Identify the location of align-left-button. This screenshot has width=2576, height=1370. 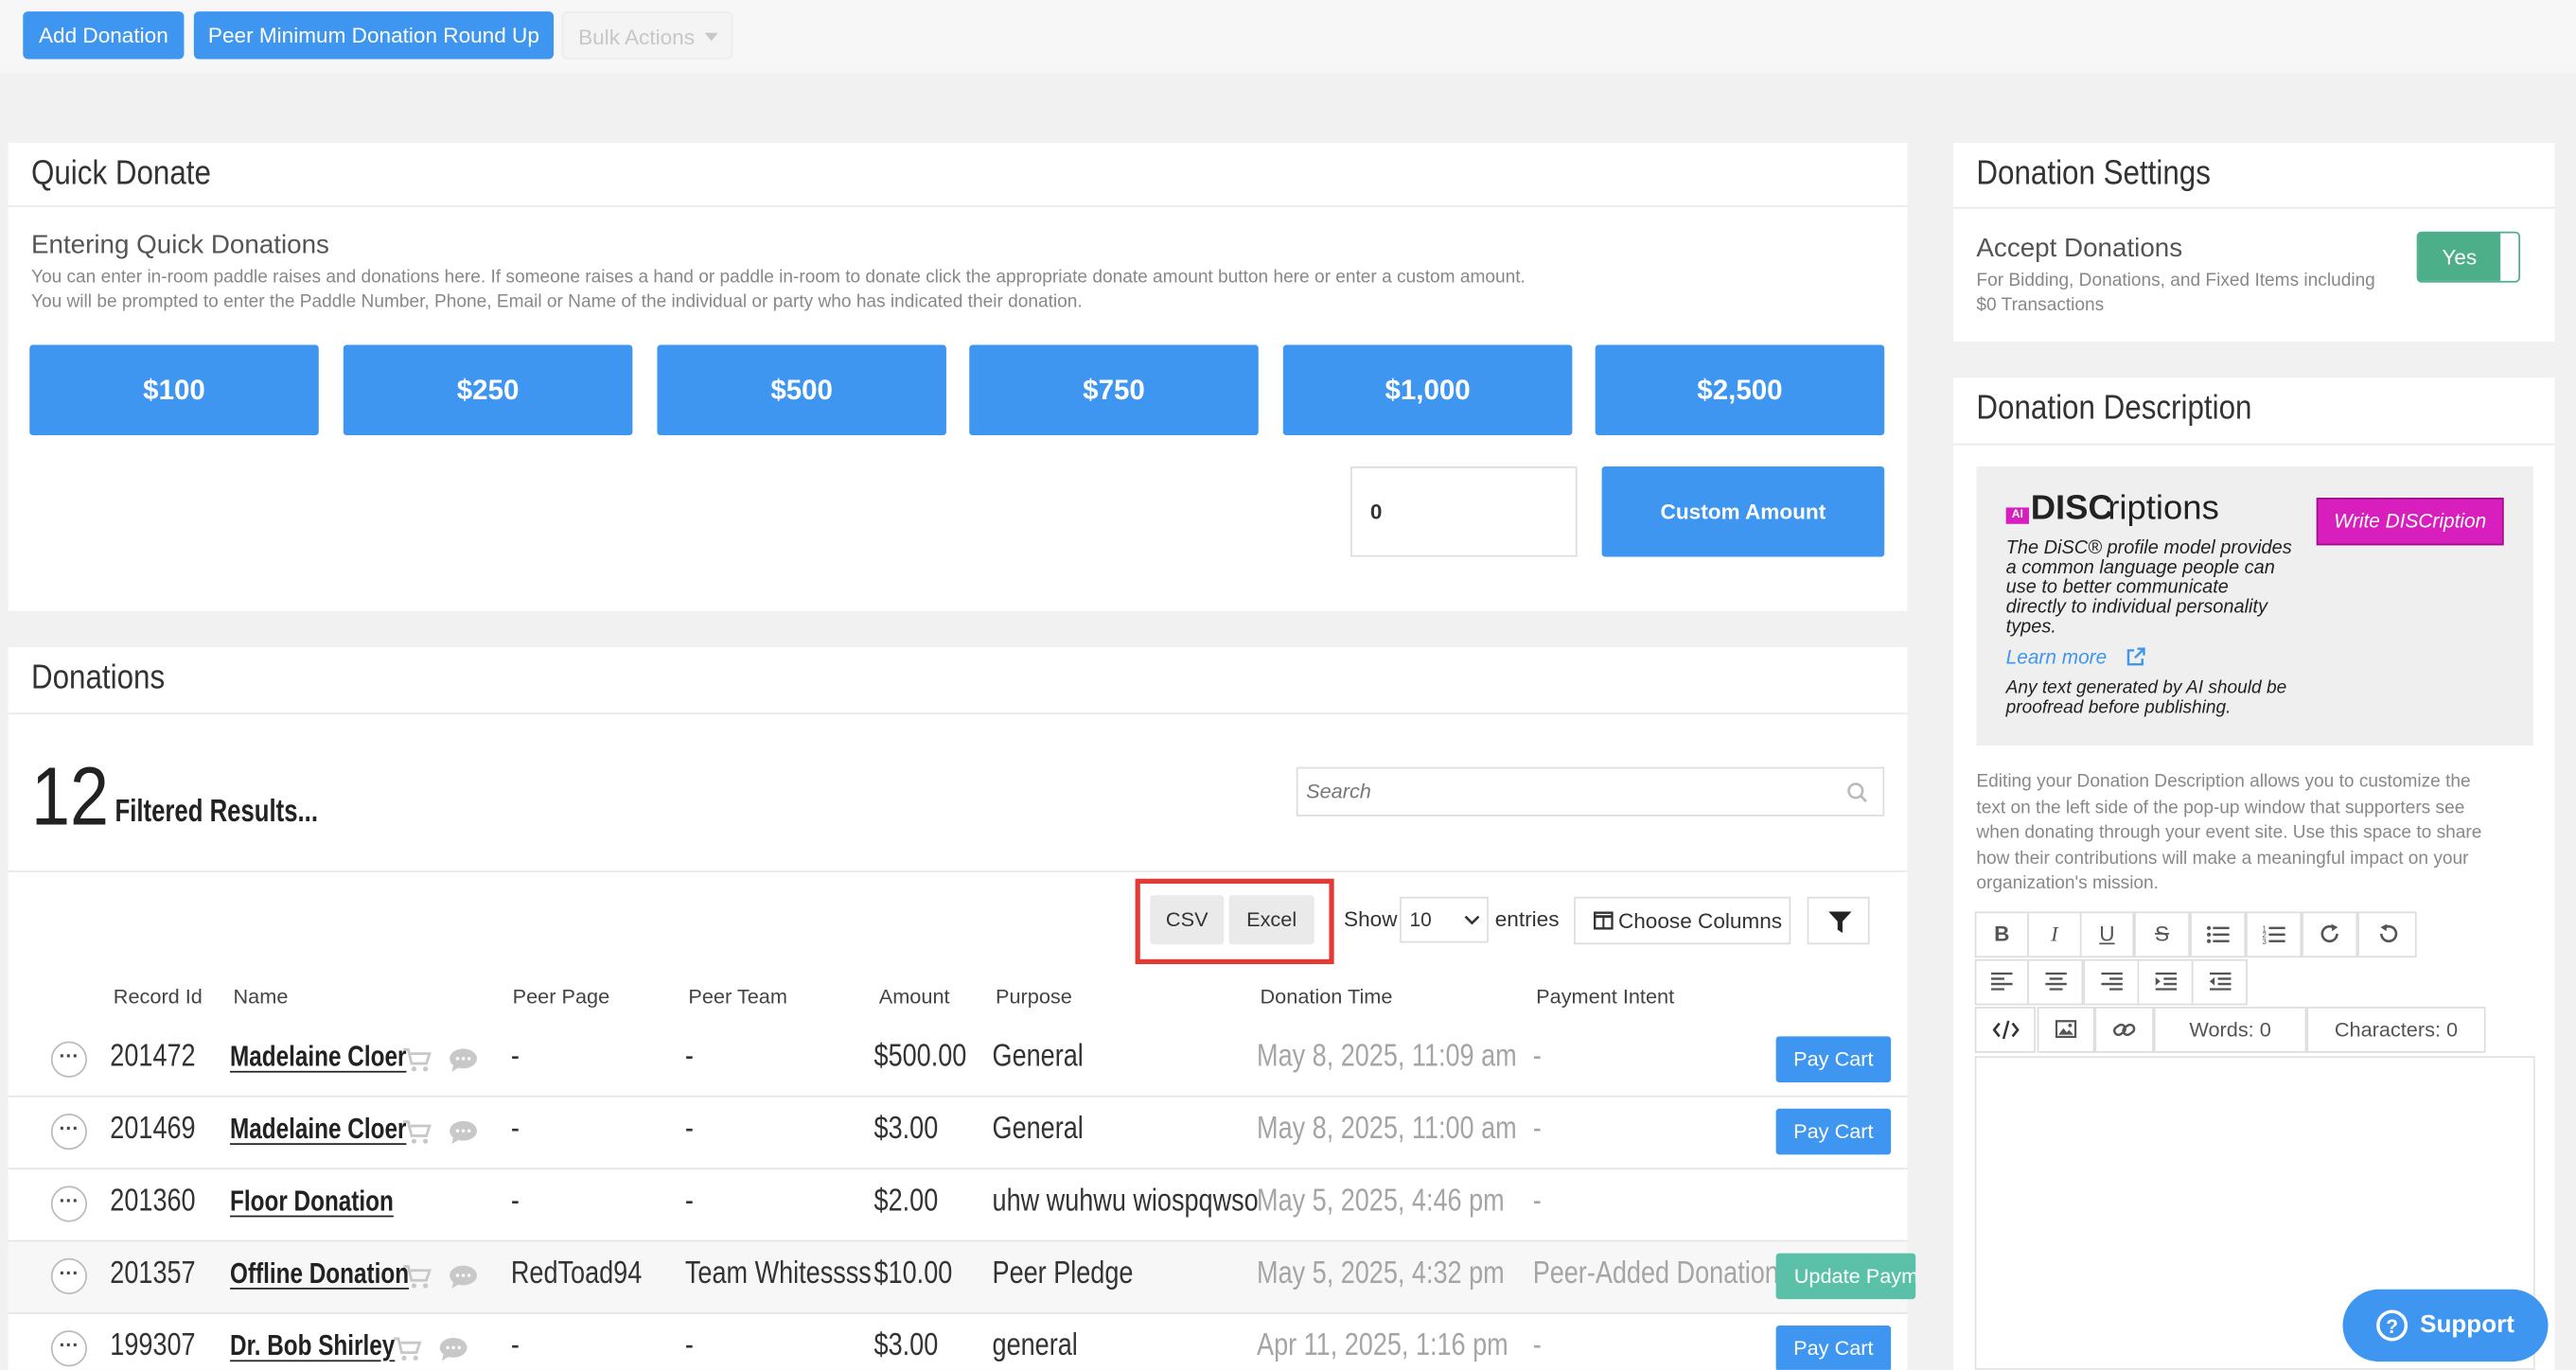
(2001, 982).